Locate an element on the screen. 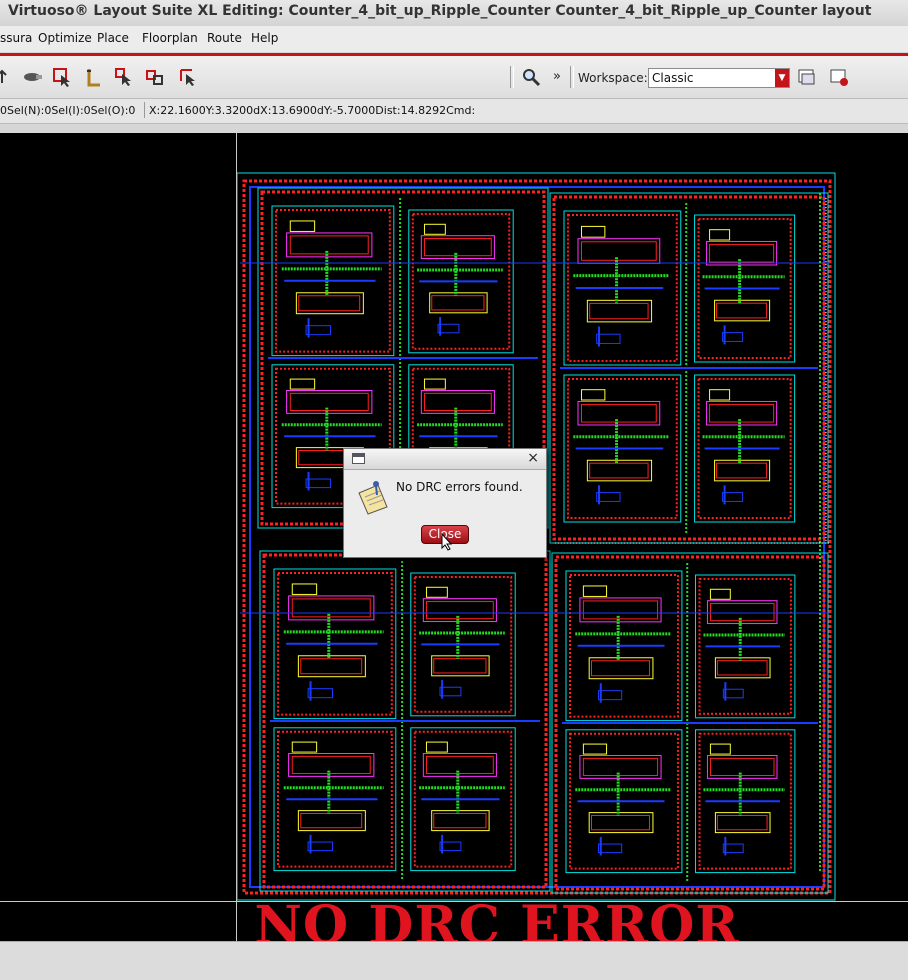 The image size is (908, 980). menu-floorplan: Floorplan is located at coordinates (170, 38).